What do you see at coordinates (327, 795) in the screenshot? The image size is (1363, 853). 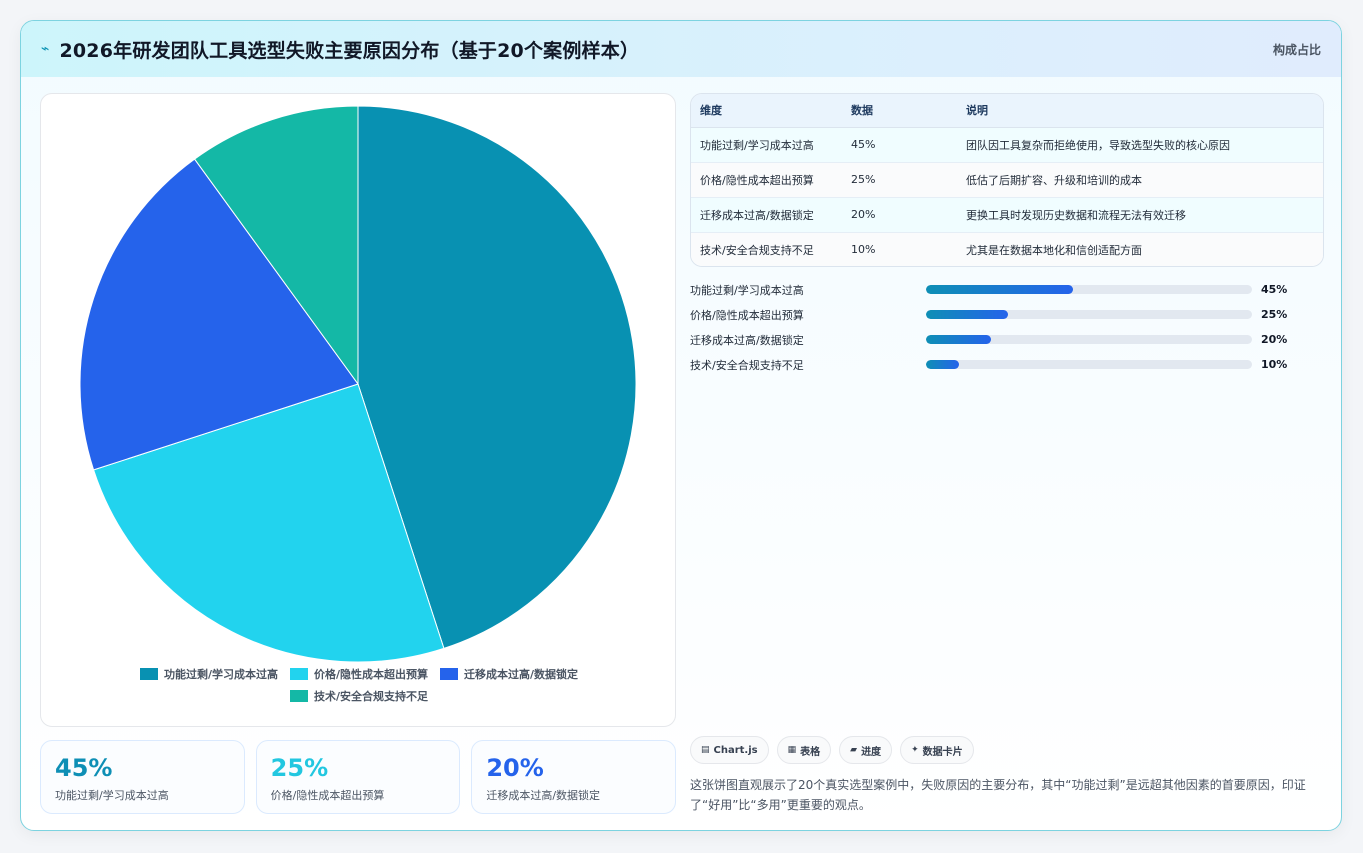 I see `stat-label: 价格/隐性成本超出预算` at bounding box center [327, 795].